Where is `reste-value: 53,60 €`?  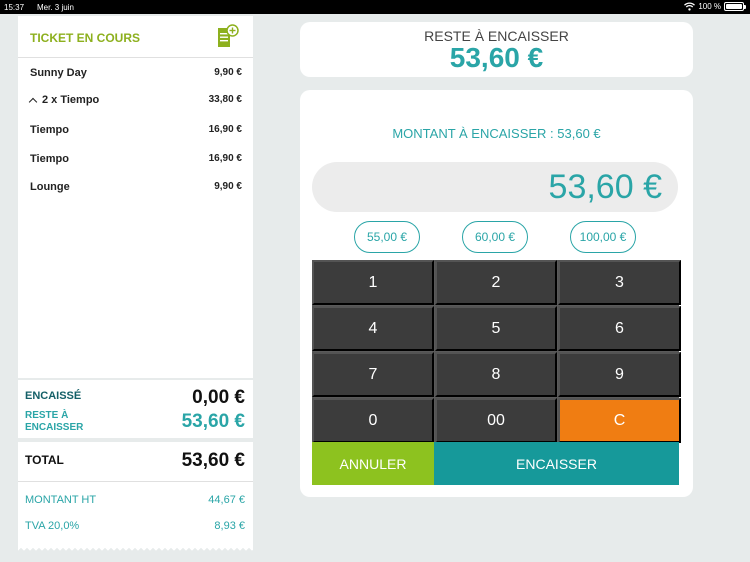 reste-value: 53,60 € is located at coordinates (213, 421).